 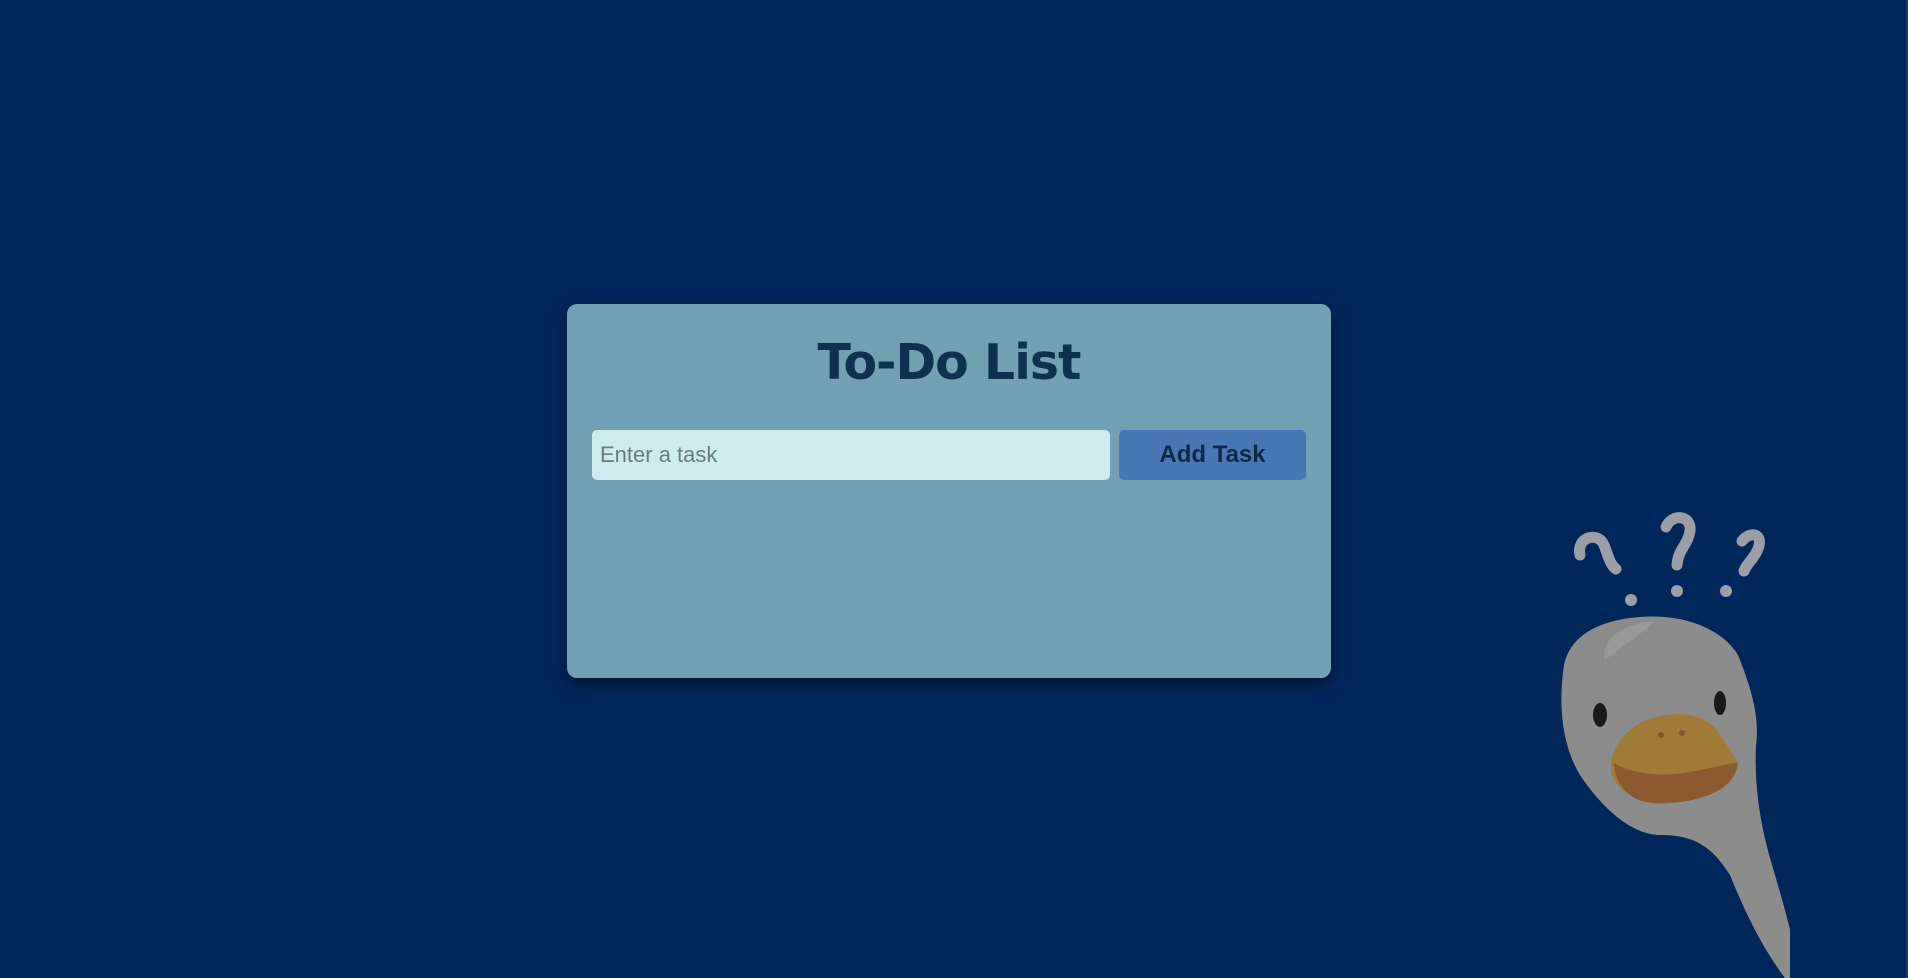 I want to click on confused-goose-icon, so click(x=1675, y=745).